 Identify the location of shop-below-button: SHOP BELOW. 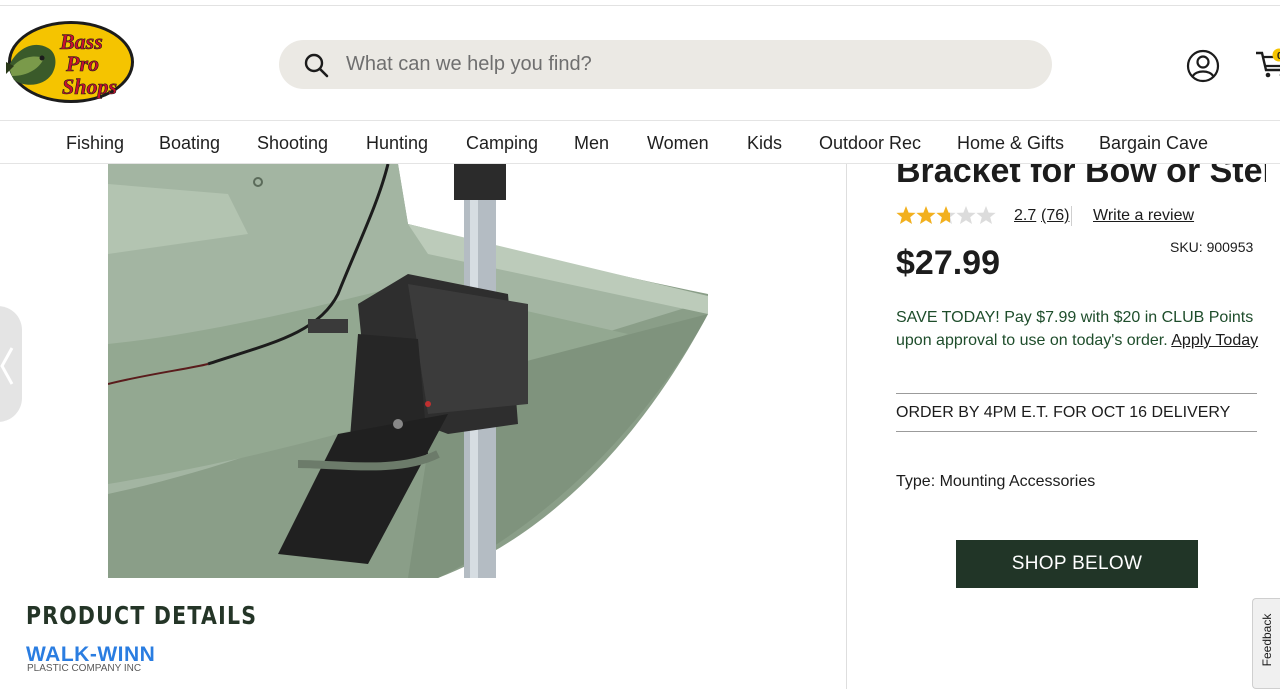
(1077, 564).